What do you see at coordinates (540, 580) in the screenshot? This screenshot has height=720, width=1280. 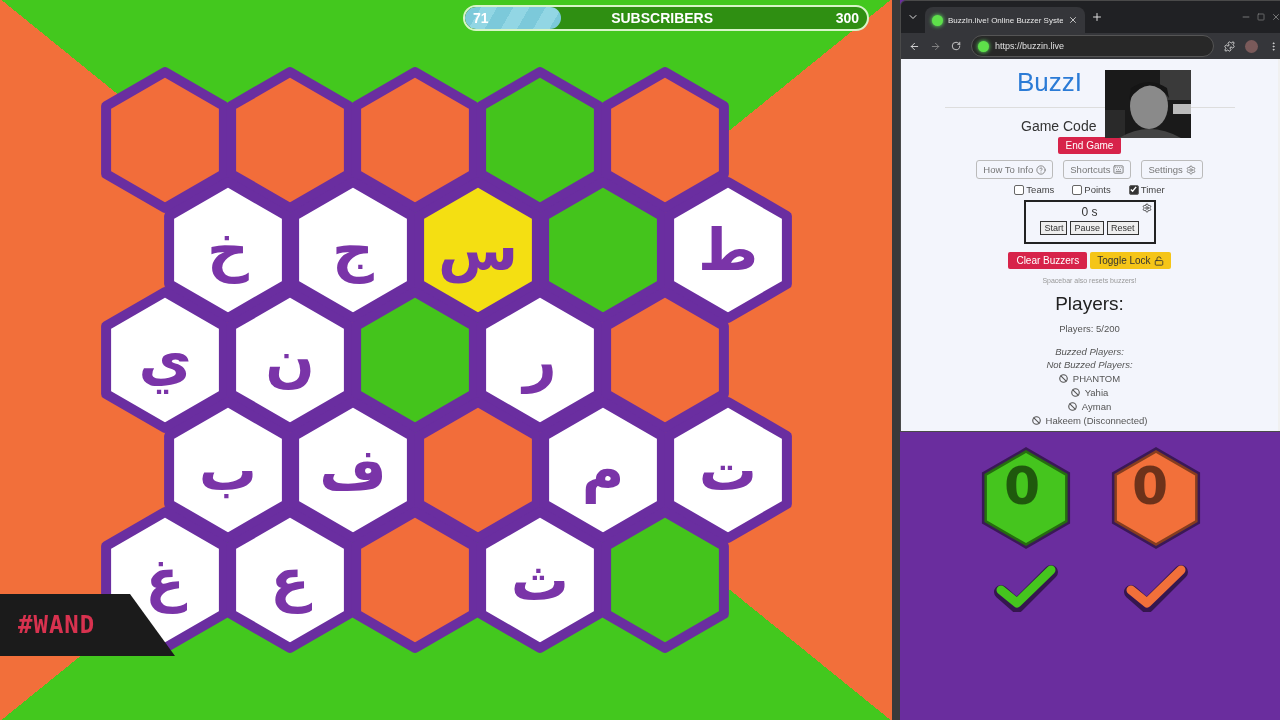 I see `tile-letter: ث` at bounding box center [540, 580].